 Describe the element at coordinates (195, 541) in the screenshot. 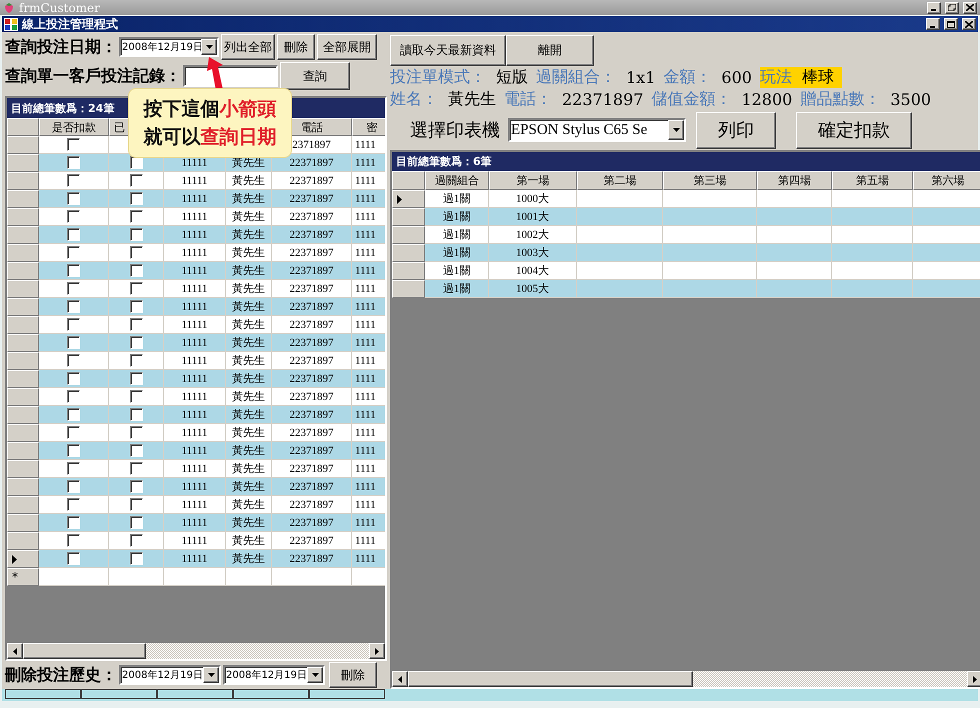

I see `table-cell: 11111` at that location.